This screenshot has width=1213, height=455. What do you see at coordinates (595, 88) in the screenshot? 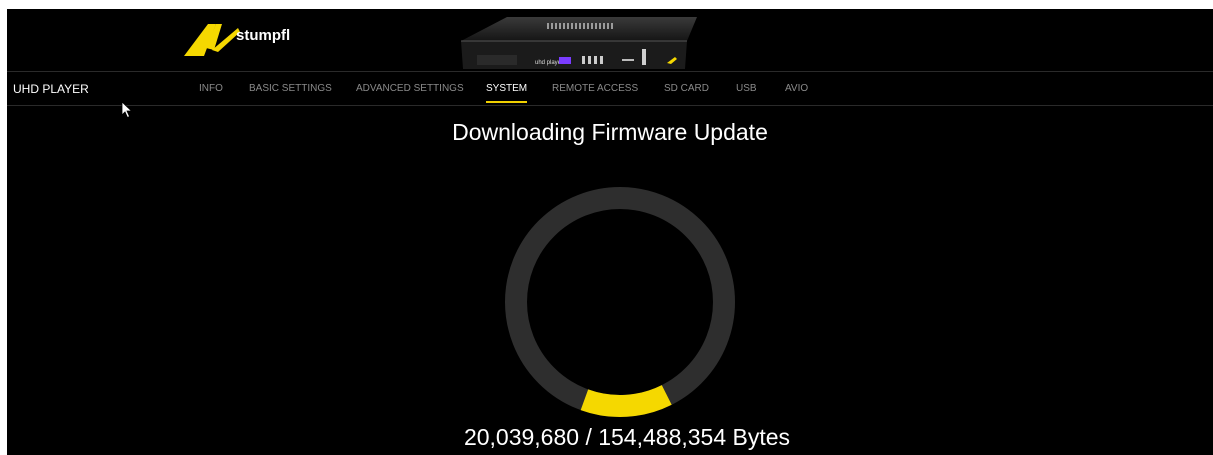
I see `tab-remote-access: REMOTE ACCESS` at bounding box center [595, 88].